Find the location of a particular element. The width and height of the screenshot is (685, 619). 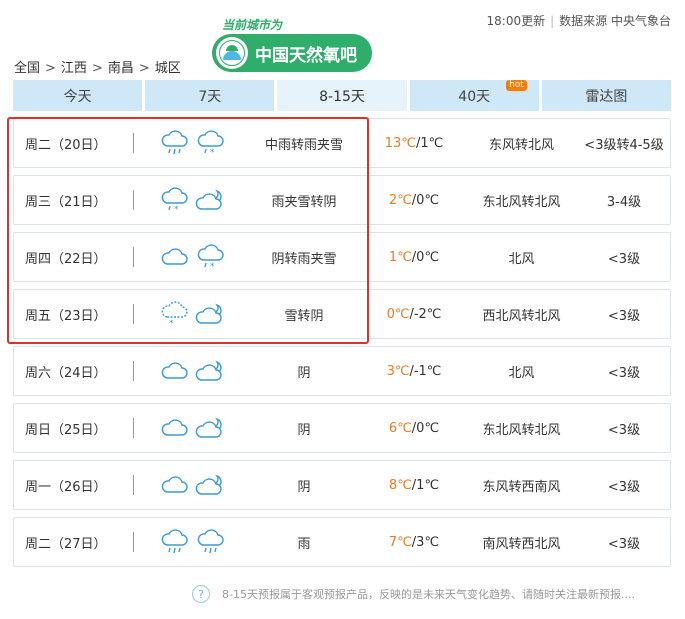

temp-high: 6℃ is located at coordinates (400, 428).